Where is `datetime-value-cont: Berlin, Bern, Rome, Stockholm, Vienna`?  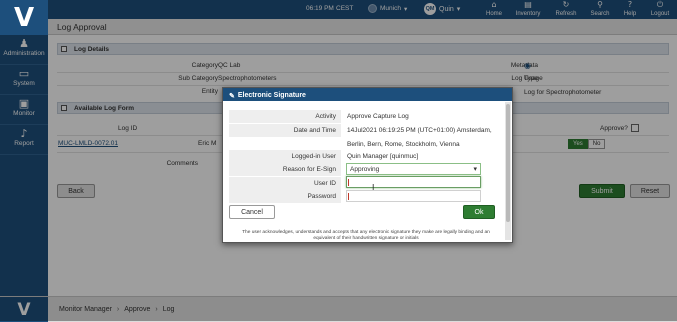 datetime-value-cont: Berlin, Bern, Rome, Stockholm, Vienna is located at coordinates (403, 144).